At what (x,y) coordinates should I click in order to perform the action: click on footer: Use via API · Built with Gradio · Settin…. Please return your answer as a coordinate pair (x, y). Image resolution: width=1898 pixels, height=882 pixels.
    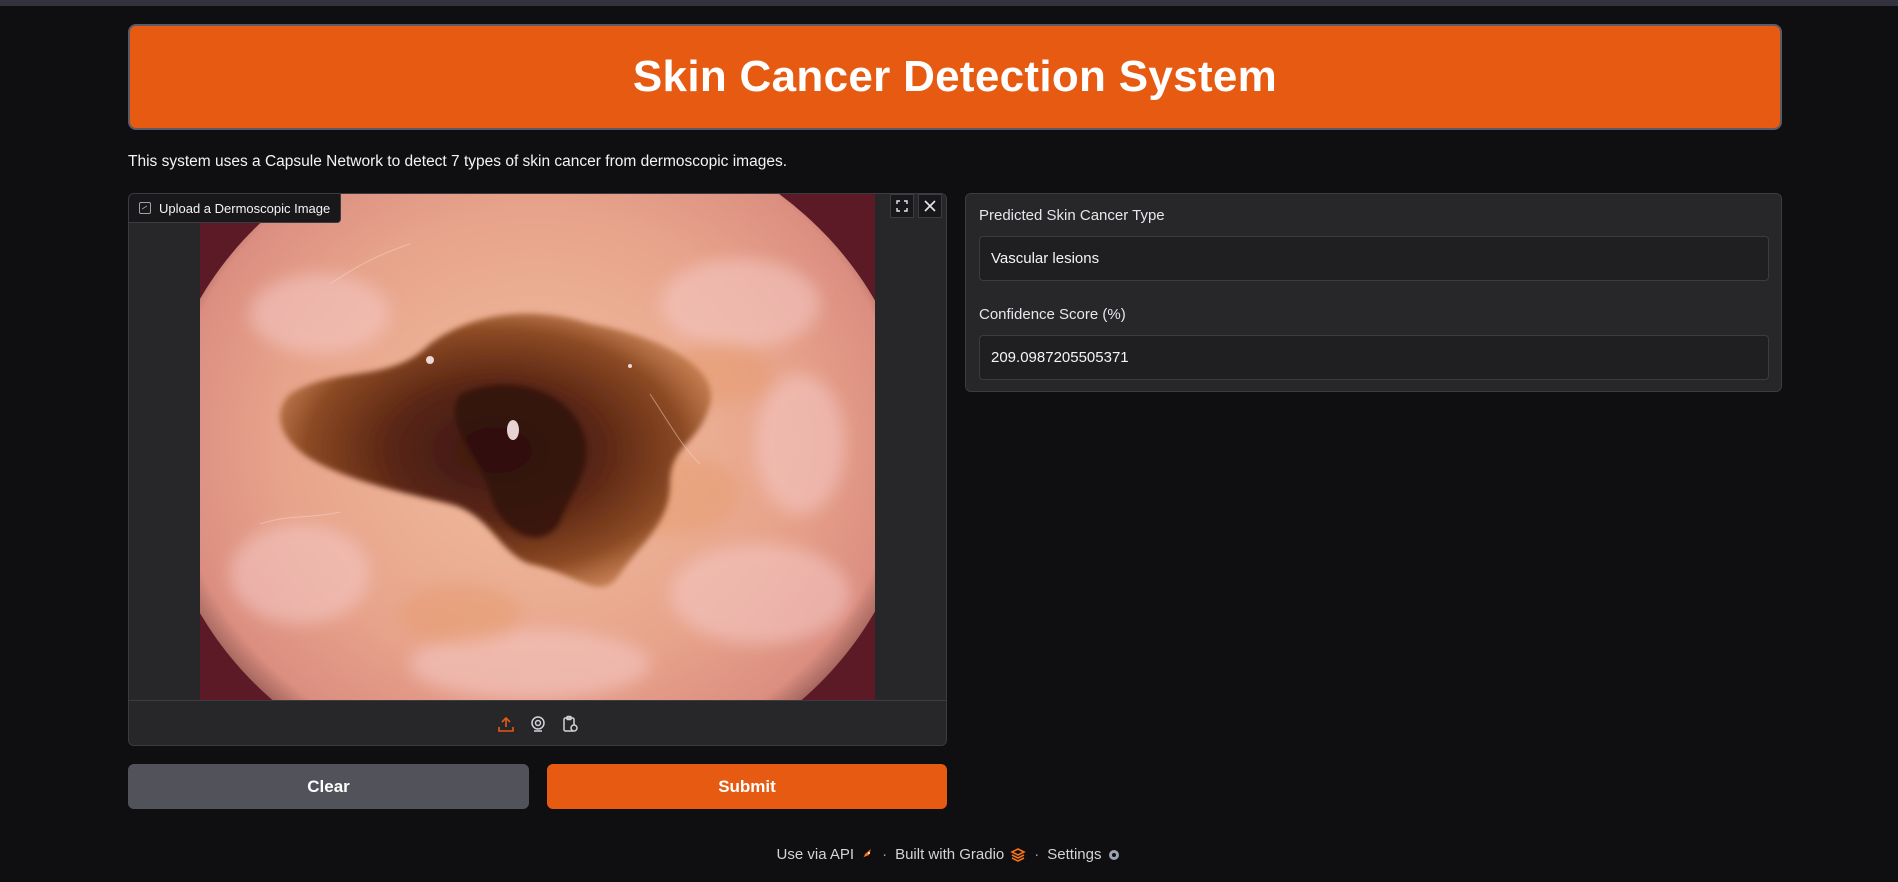
    Looking at the image, I should click on (949, 854).